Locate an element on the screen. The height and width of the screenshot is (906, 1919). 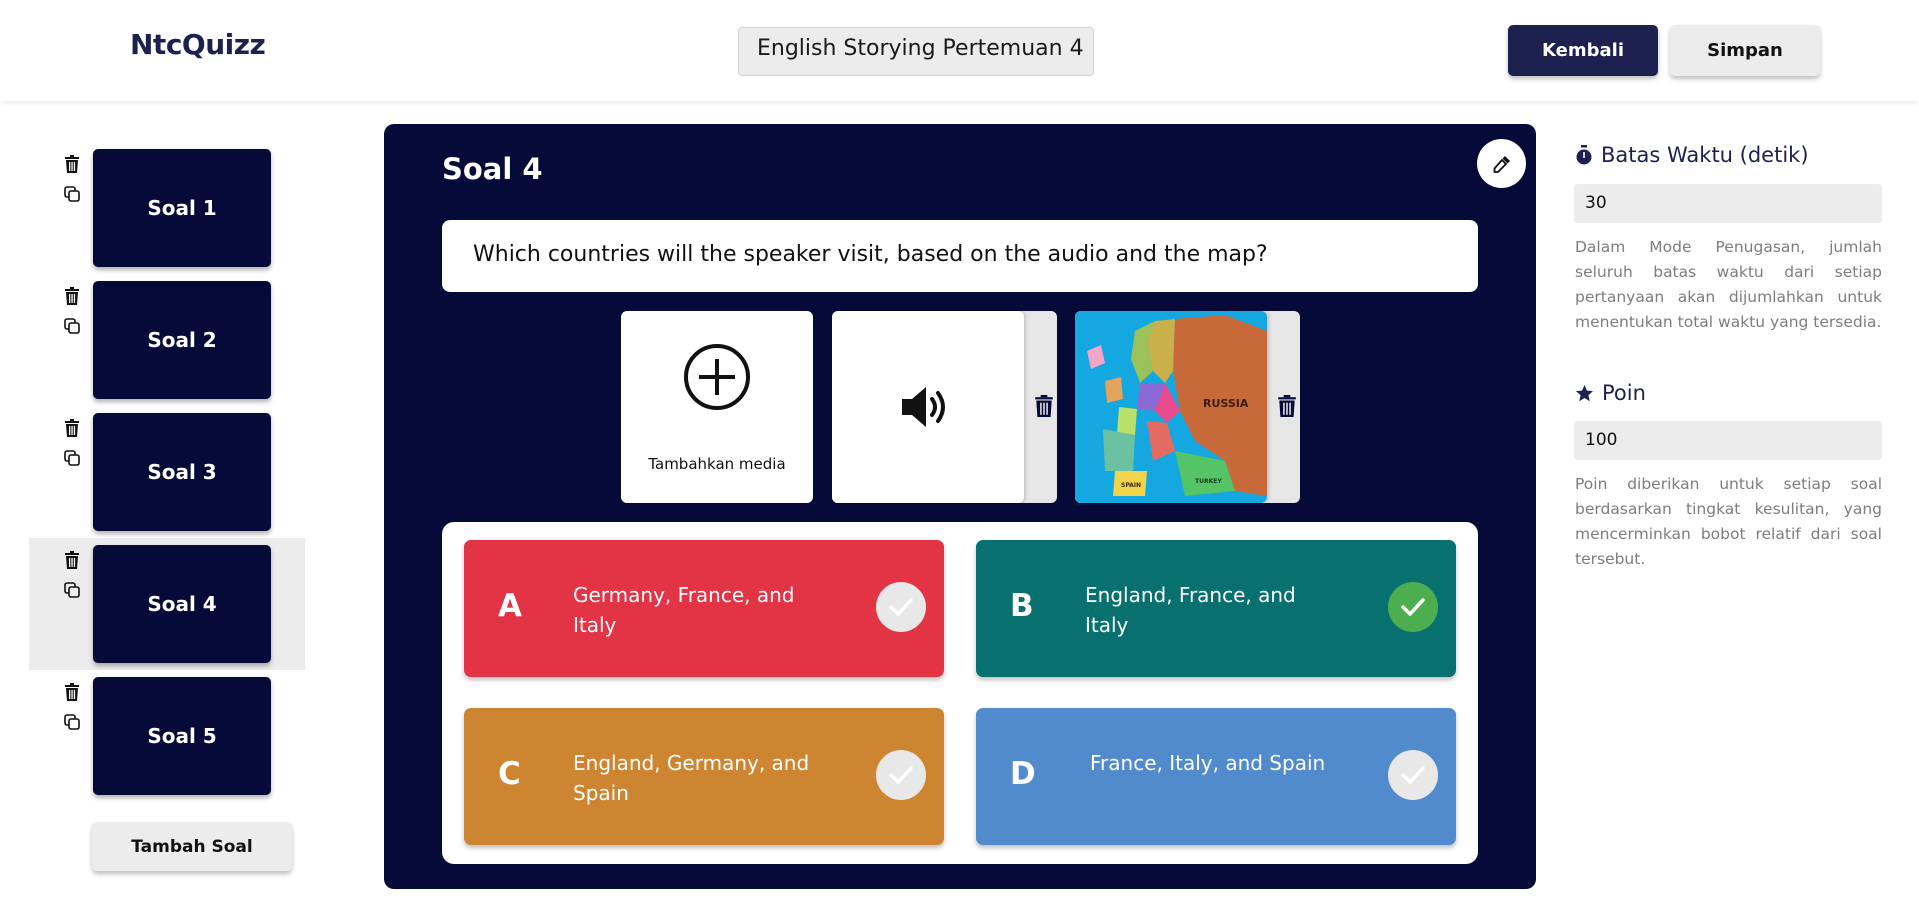
question-title: Soal 4 is located at coordinates (492, 169).